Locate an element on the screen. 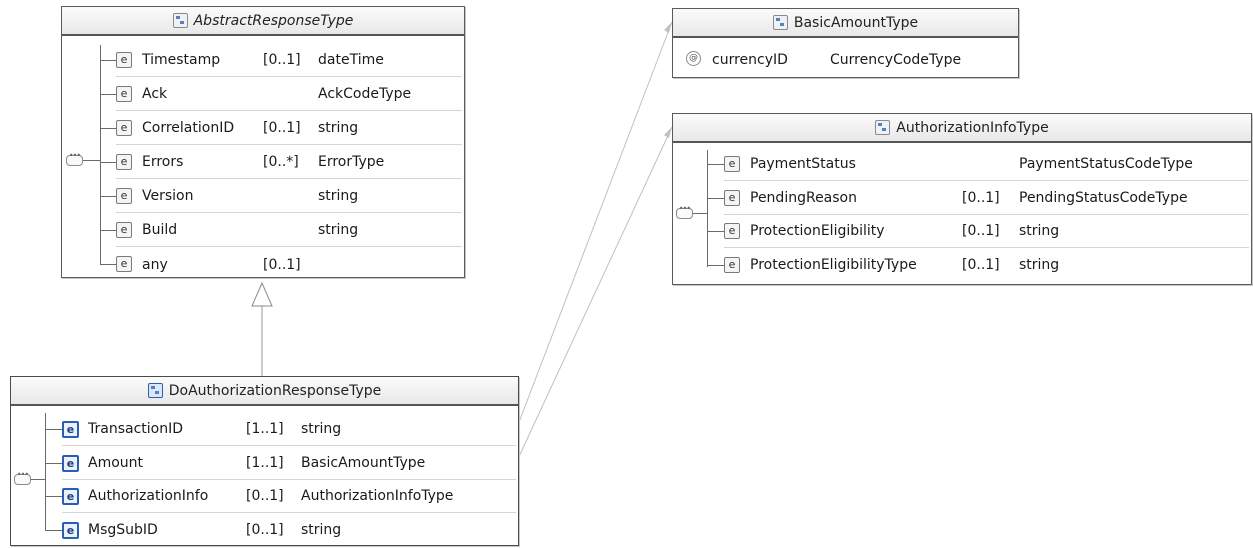 The height and width of the screenshot is (548, 1253). member-row: e Build string is located at coordinates (289, 230).